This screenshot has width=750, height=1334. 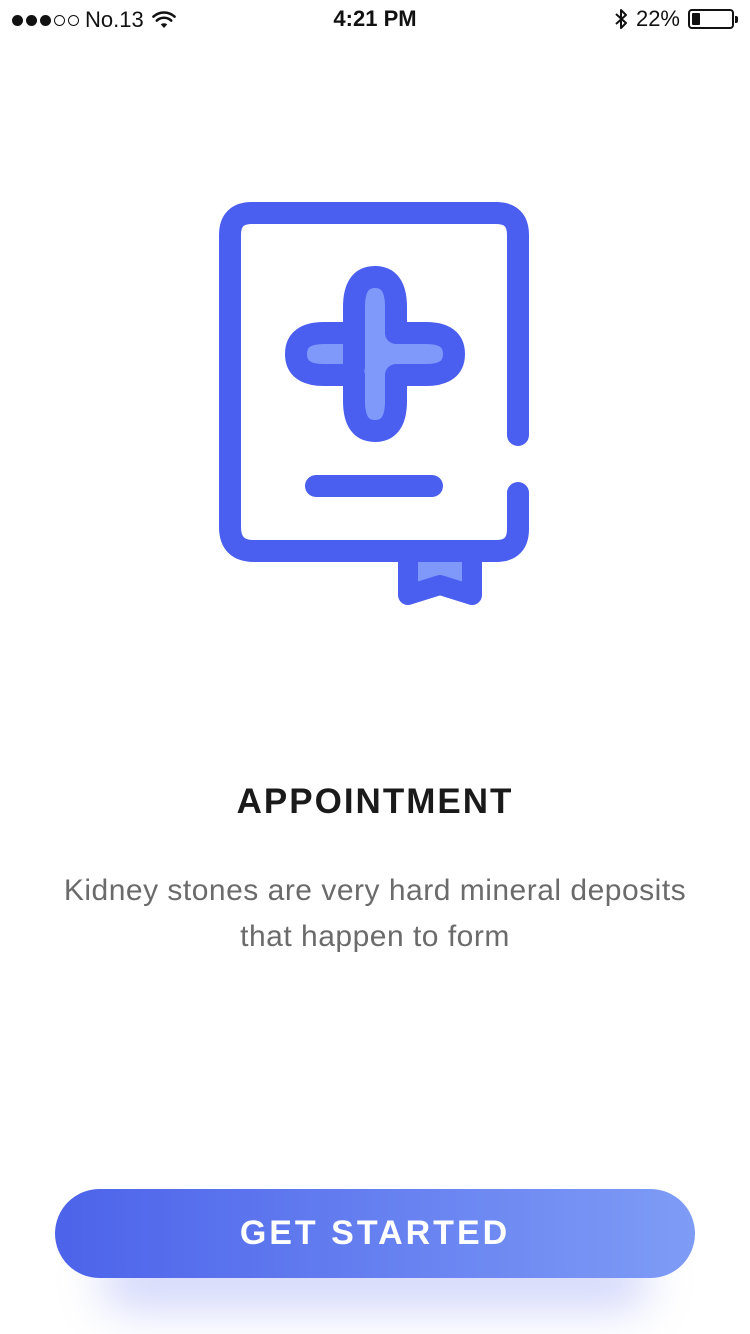 What do you see at coordinates (621, 19) in the screenshot?
I see `bluetooth-icon` at bounding box center [621, 19].